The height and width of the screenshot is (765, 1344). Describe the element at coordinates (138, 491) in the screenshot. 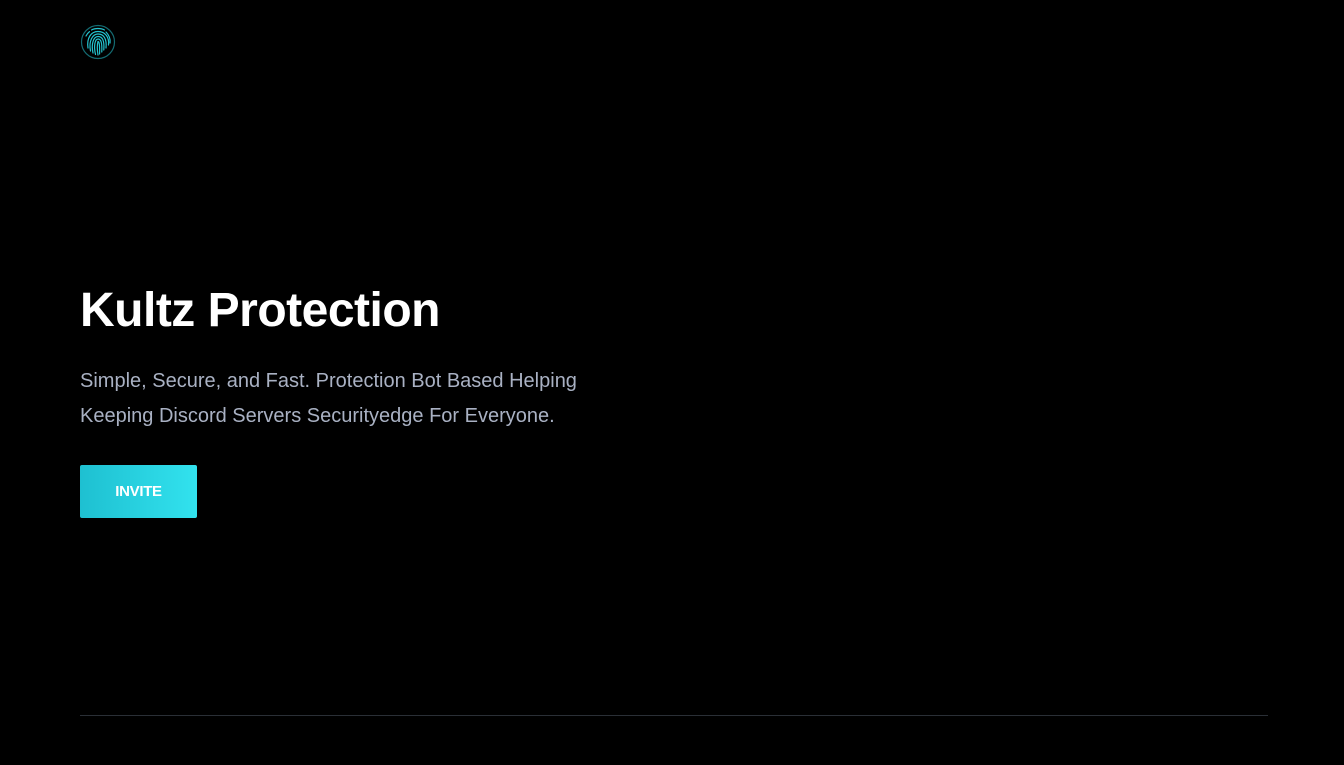

I see `invite-button: INVITE` at that location.